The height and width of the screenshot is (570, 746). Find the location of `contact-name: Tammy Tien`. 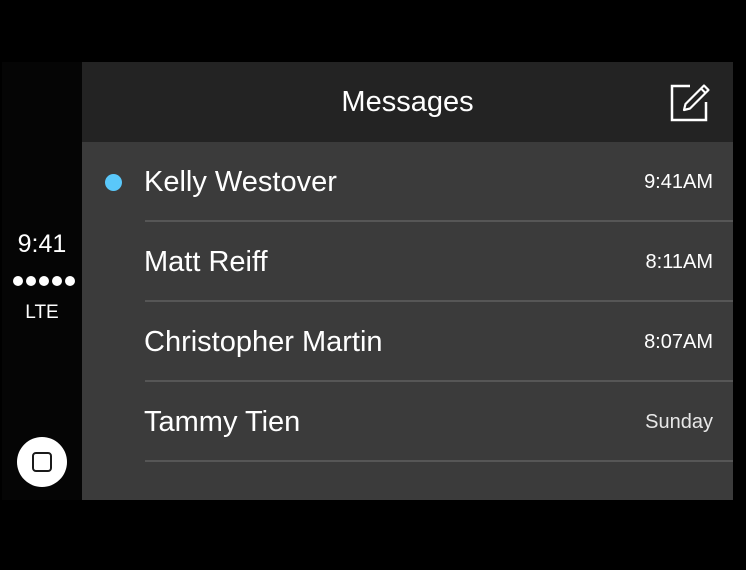

contact-name: Tammy Tien is located at coordinates (222, 422).